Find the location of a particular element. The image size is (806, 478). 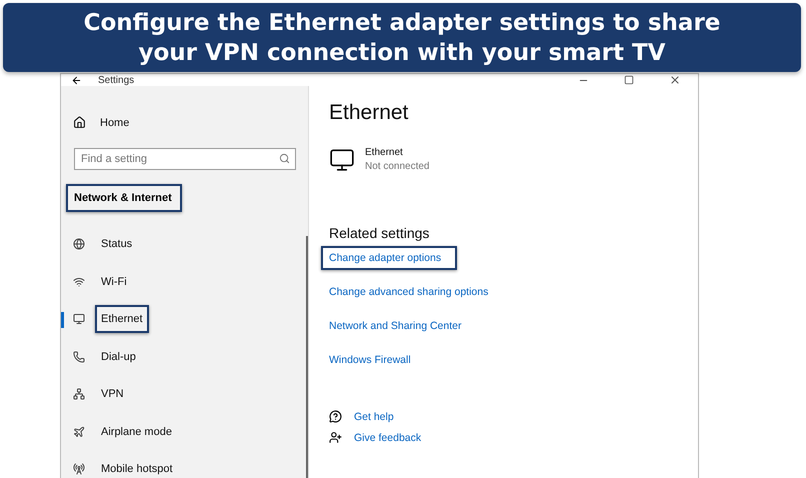

scrollbar is located at coordinates (307, 357).